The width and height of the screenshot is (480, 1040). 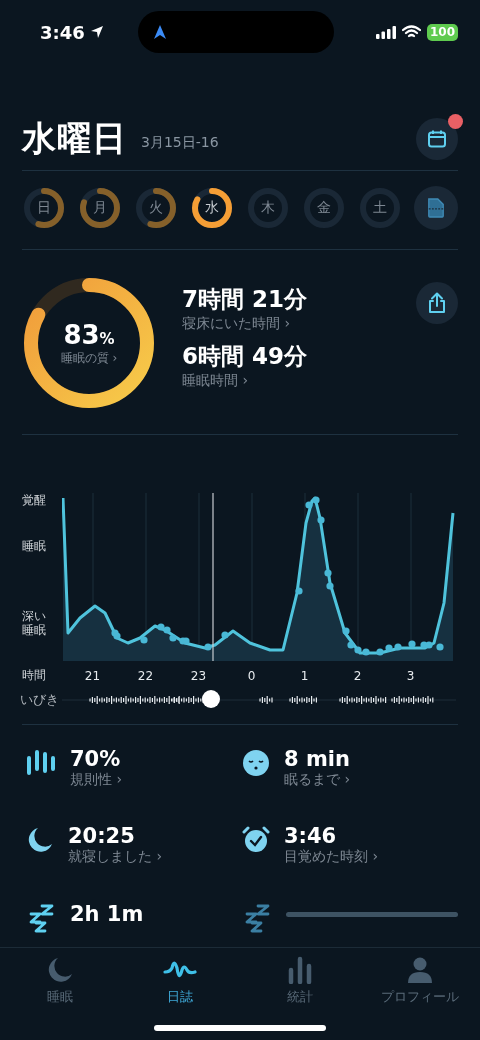 What do you see at coordinates (107, 913) in the screenshot?
I see `metric-value: 2h 1m` at bounding box center [107, 913].